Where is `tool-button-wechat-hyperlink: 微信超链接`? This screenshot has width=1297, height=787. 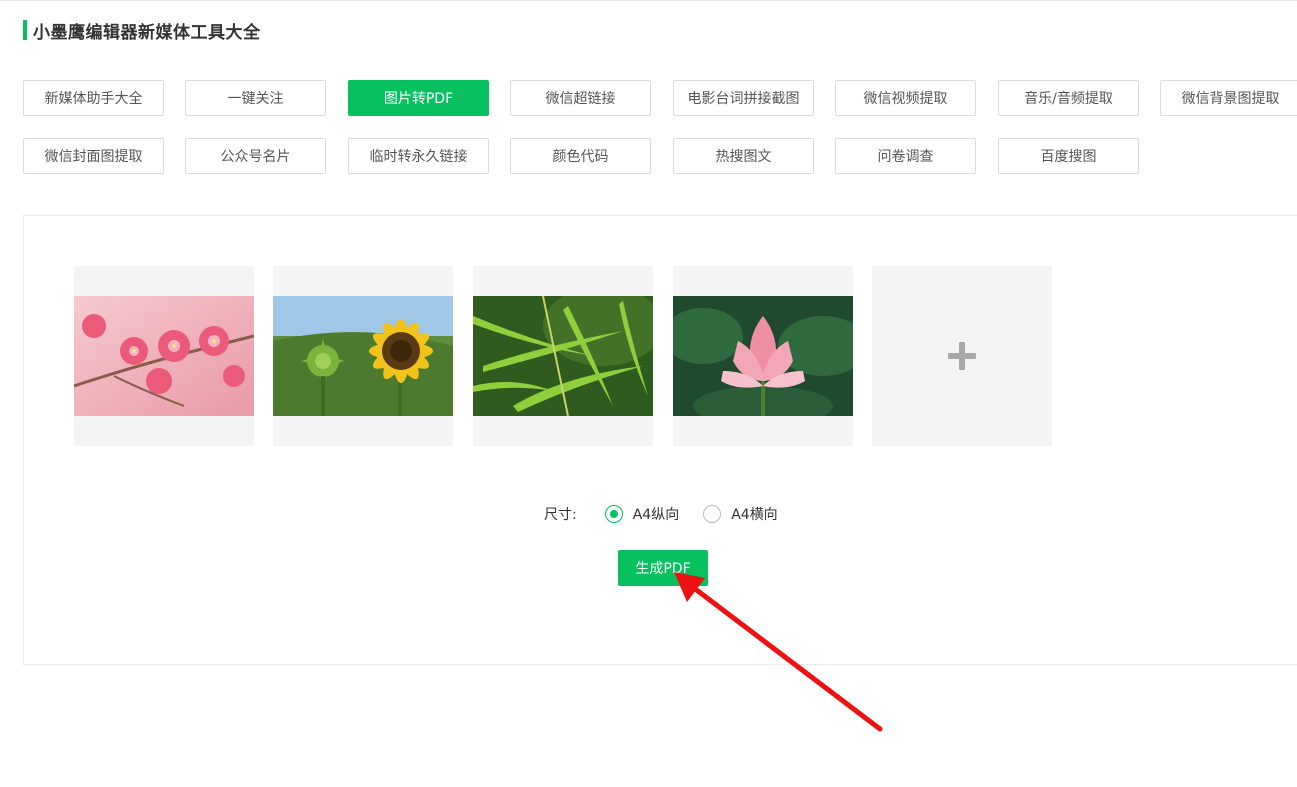
tool-button-wechat-hyperlink: 微信超链接 is located at coordinates (580, 98).